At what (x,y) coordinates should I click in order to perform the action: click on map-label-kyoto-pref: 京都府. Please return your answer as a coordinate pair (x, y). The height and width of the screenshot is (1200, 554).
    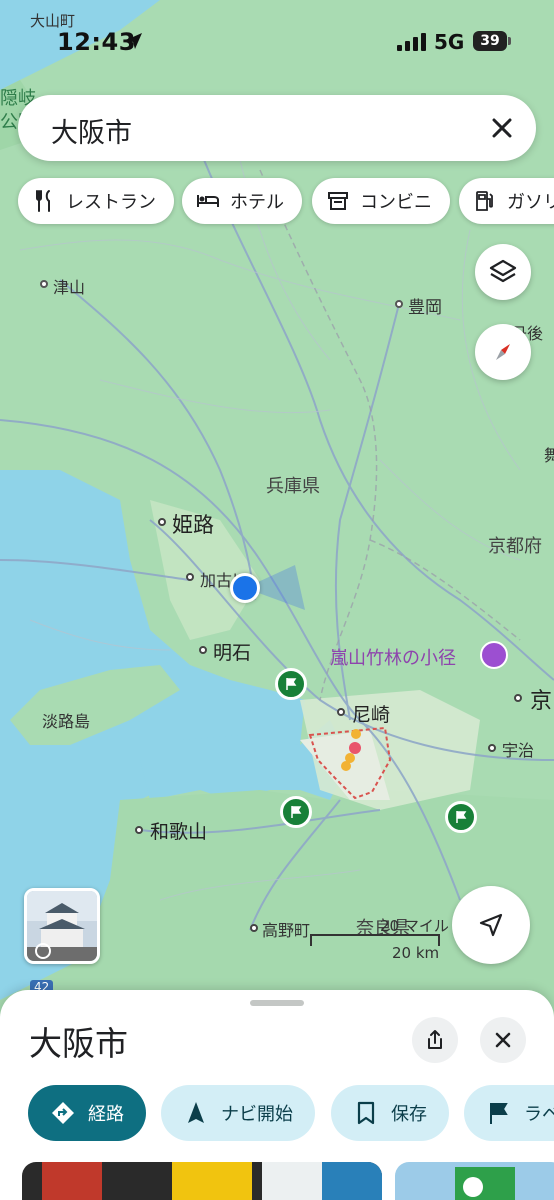
    Looking at the image, I should click on (515, 546).